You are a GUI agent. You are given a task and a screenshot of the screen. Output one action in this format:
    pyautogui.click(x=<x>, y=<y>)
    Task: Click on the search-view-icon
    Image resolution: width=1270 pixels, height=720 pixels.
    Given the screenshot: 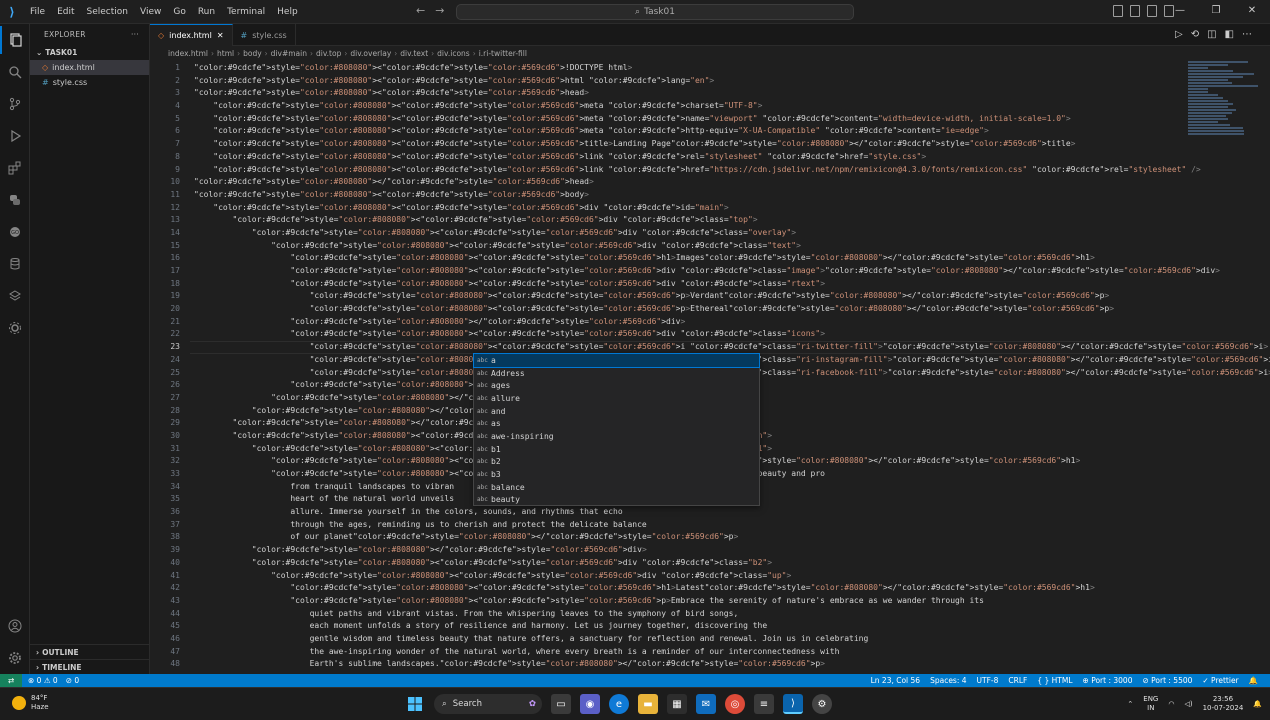 What is the action you would take?
    pyautogui.click(x=15, y=72)
    